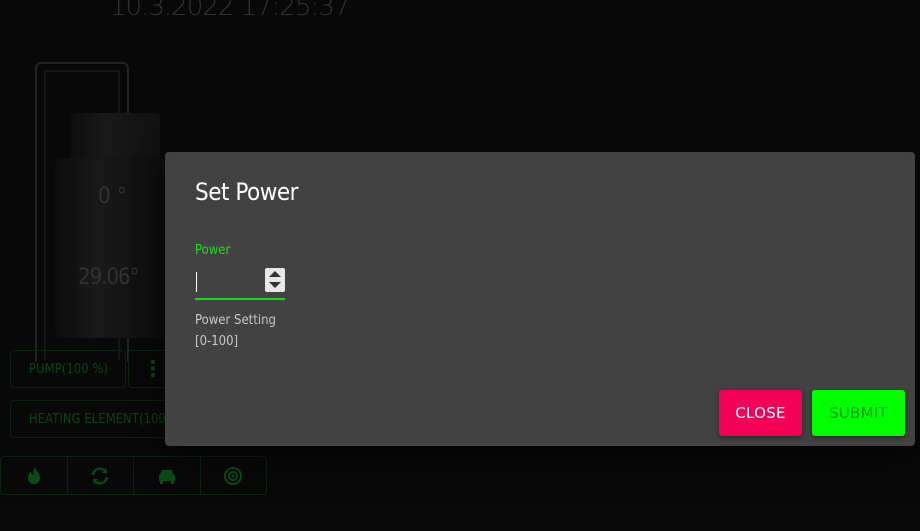 The image size is (920, 531). What do you see at coordinates (275, 285) in the screenshot?
I see `stepper-down-icon` at bounding box center [275, 285].